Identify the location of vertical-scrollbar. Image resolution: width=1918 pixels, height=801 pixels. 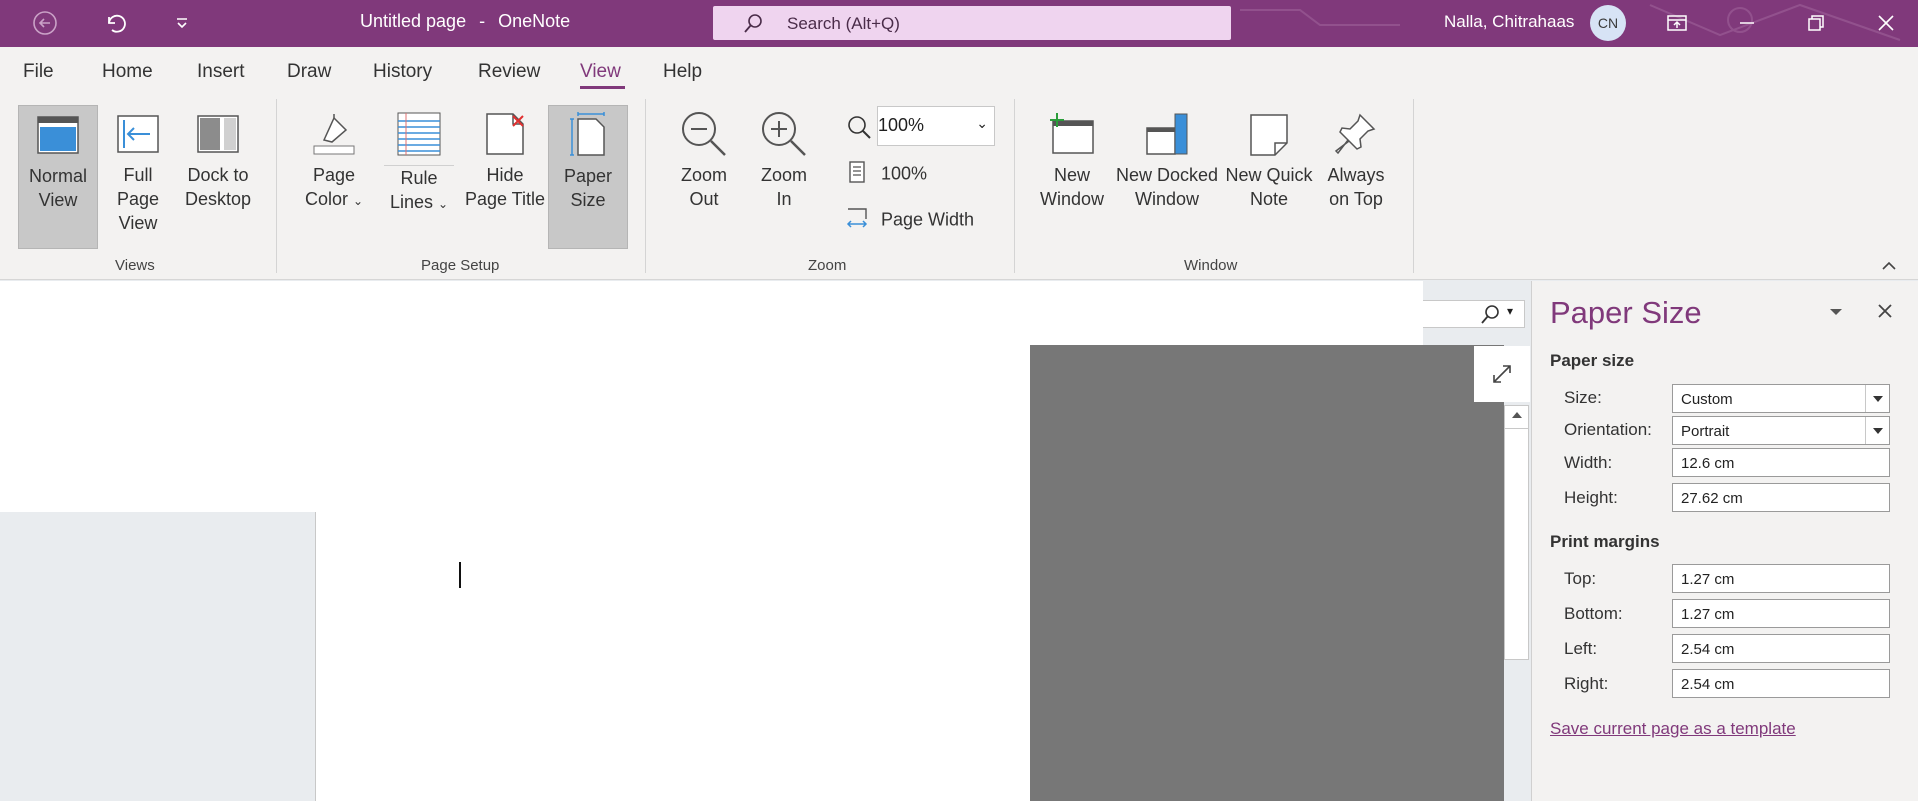
(1516, 532).